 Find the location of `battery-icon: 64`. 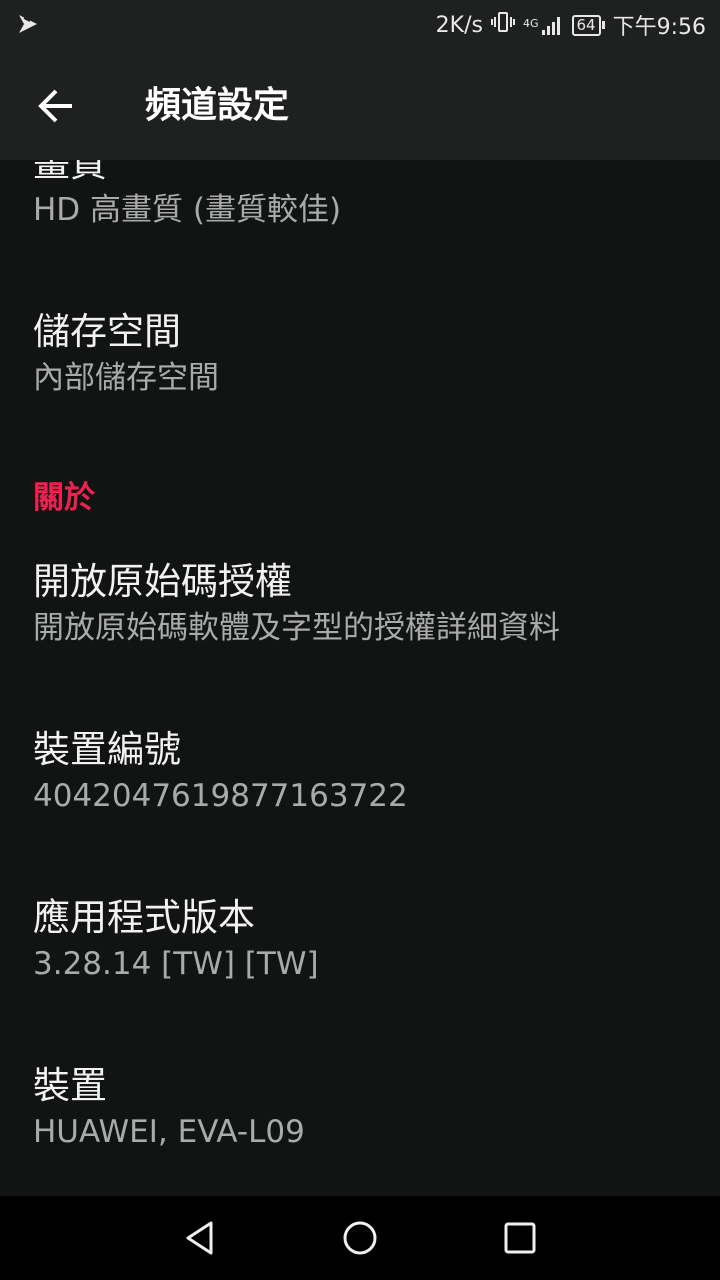

battery-icon: 64 is located at coordinates (588, 25).